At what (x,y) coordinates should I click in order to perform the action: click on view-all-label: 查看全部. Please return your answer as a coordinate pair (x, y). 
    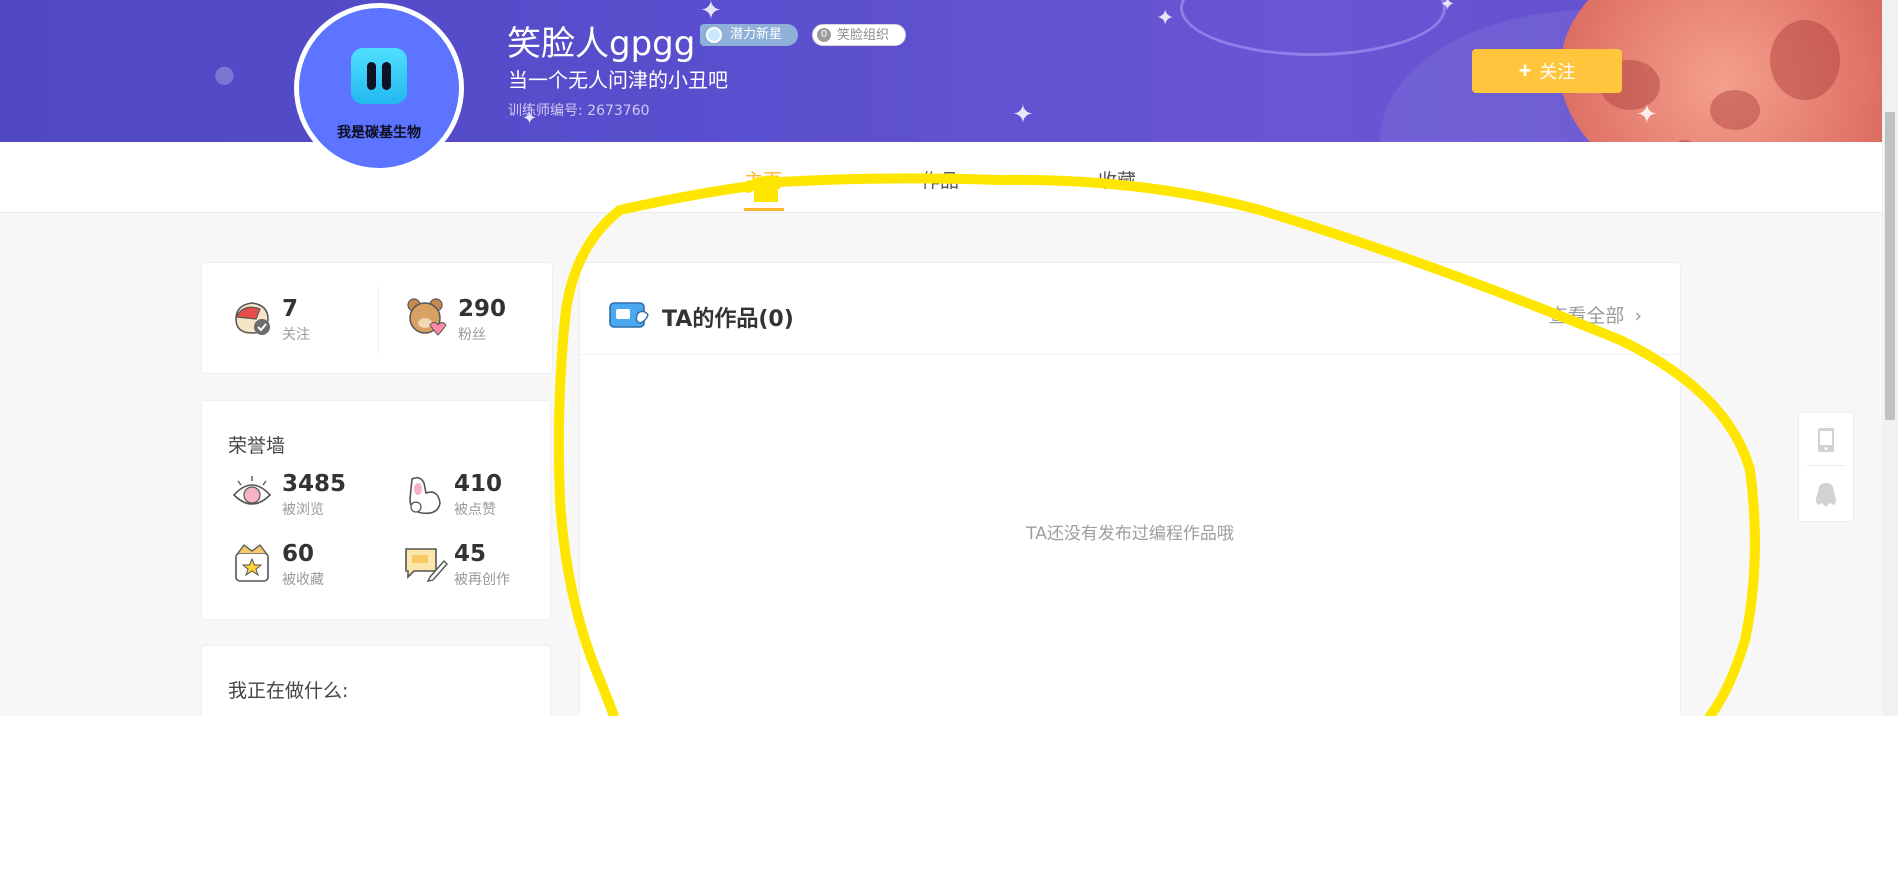
    Looking at the image, I should click on (1586, 316).